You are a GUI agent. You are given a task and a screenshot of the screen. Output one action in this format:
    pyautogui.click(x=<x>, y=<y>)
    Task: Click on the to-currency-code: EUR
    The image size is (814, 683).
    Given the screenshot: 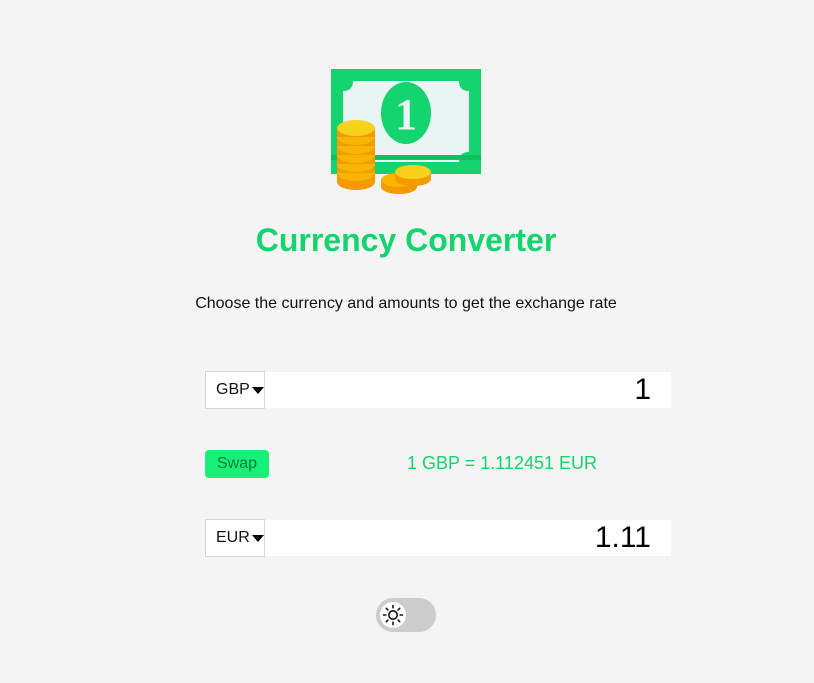 What is the action you would take?
    pyautogui.click(x=233, y=537)
    